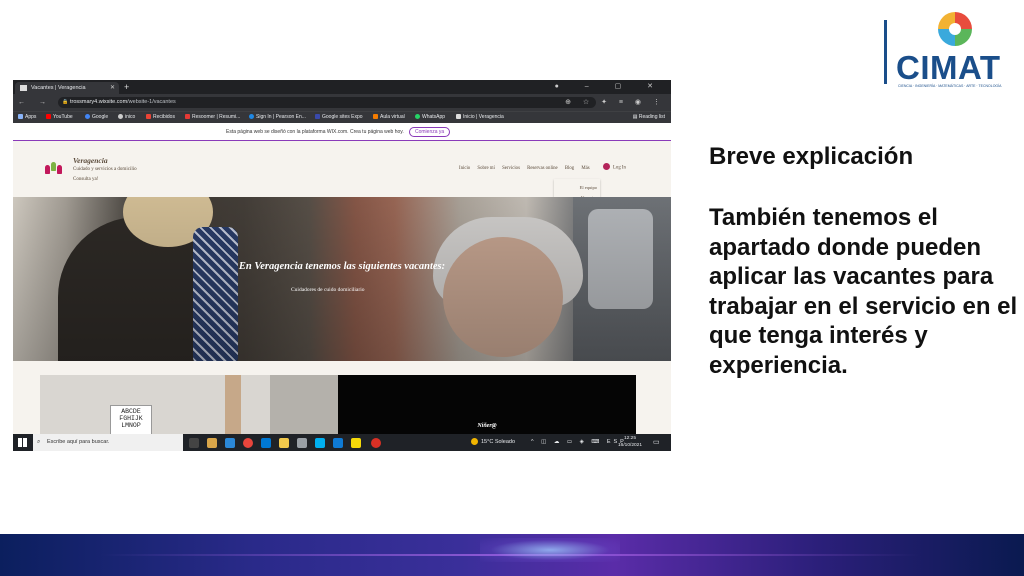  What do you see at coordinates (96, 117) in the screenshot?
I see `bookmark-google: Google` at bounding box center [96, 117].